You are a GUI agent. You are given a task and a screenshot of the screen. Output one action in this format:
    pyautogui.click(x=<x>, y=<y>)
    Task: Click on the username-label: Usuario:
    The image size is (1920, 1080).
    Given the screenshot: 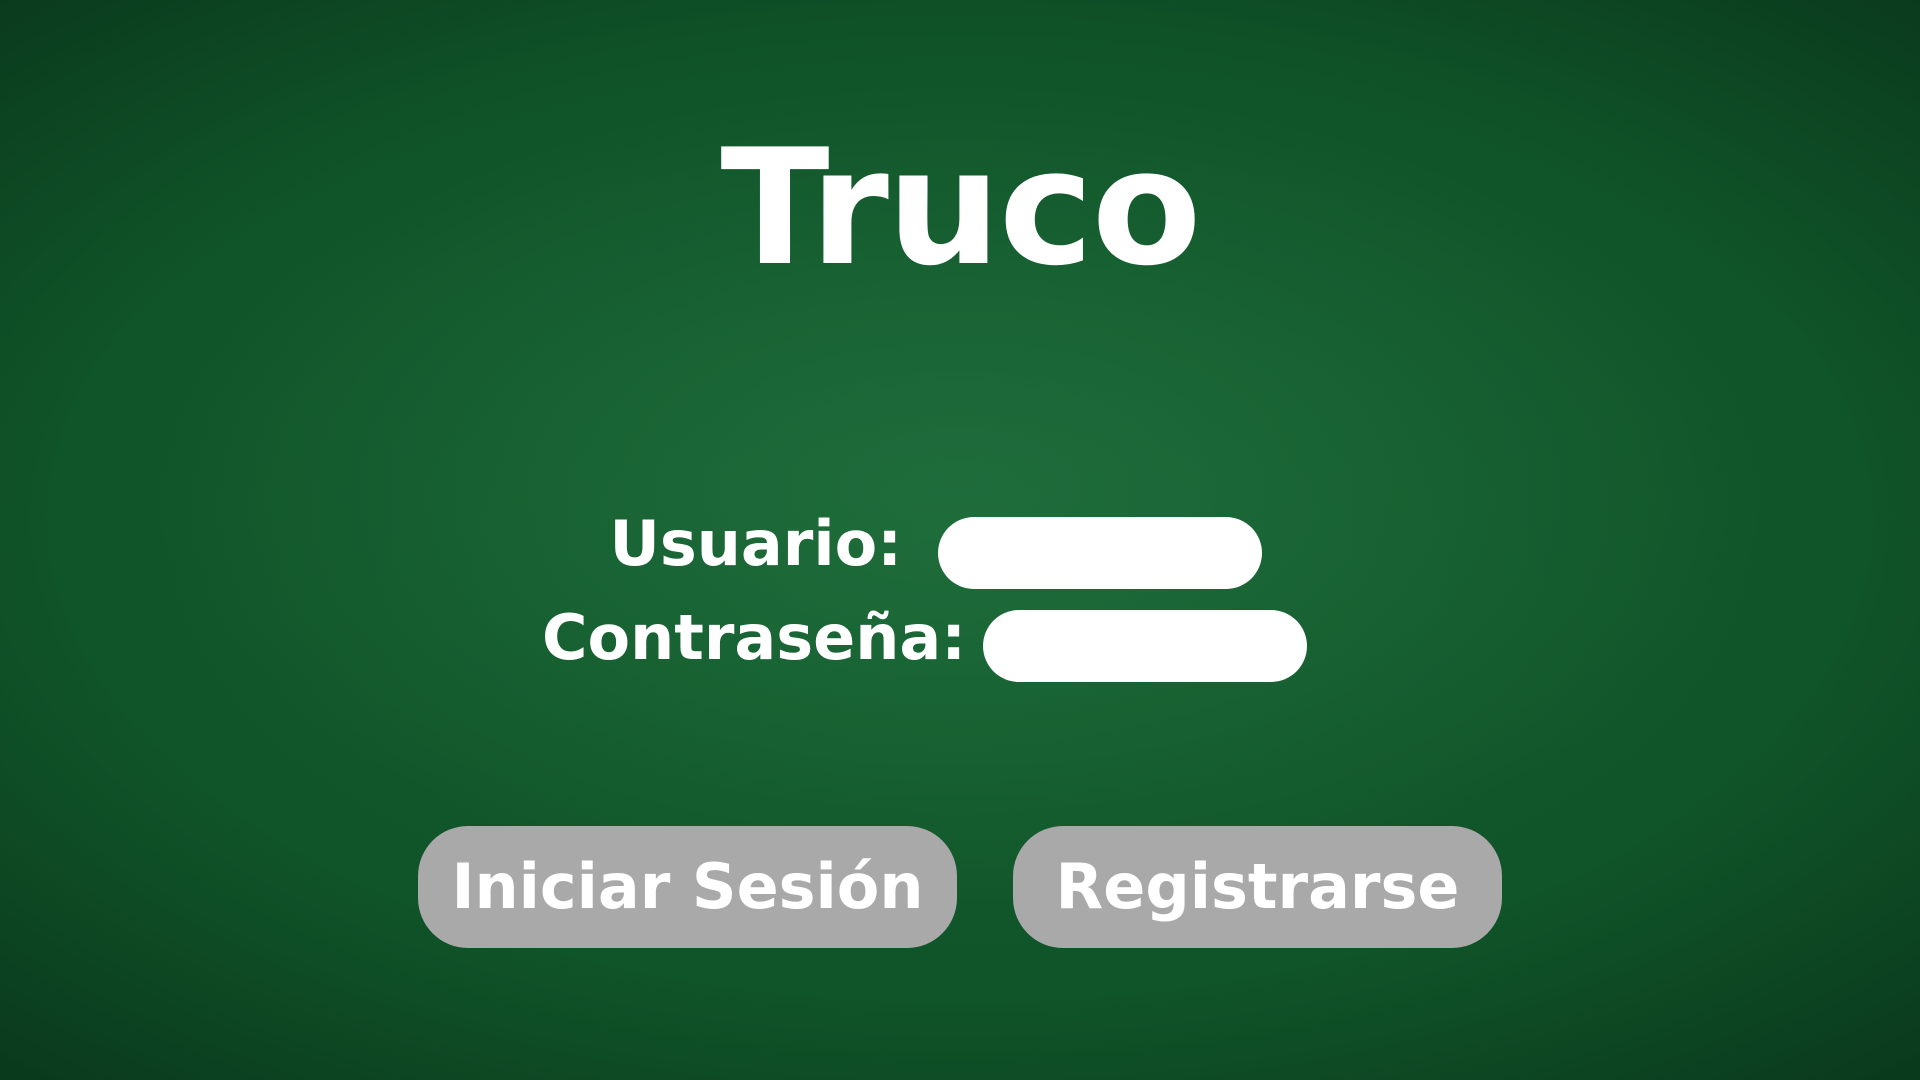 What is the action you would take?
    pyautogui.click(x=755, y=543)
    